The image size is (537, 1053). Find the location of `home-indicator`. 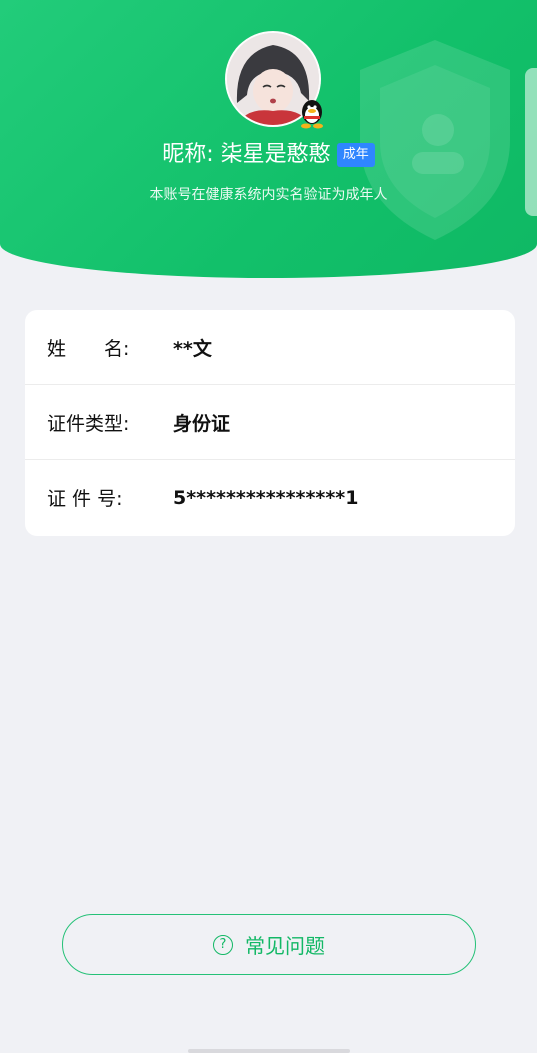

home-indicator is located at coordinates (269, 1051).